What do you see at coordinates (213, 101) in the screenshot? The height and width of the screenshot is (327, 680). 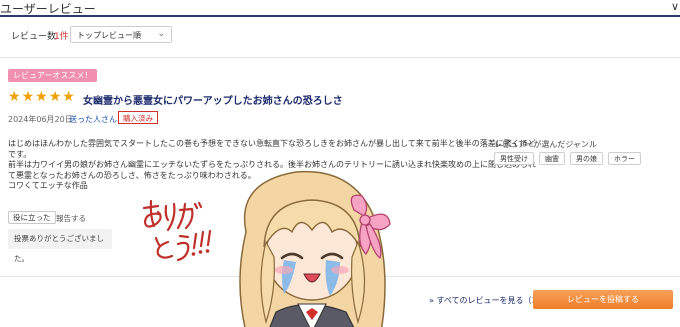 I see `review-title: 女幽霊から悪霊女にパワーアップしたお姉さんの恐ろしさ` at bounding box center [213, 101].